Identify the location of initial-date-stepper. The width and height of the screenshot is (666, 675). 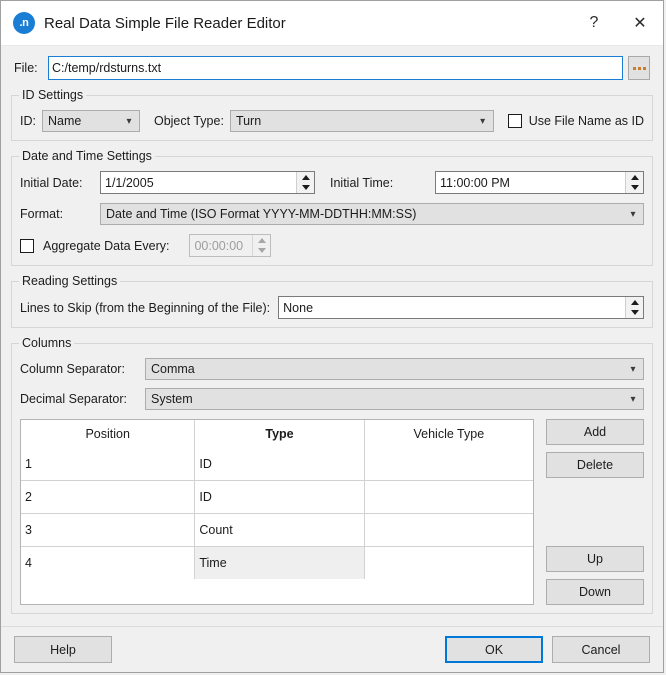
(305, 182).